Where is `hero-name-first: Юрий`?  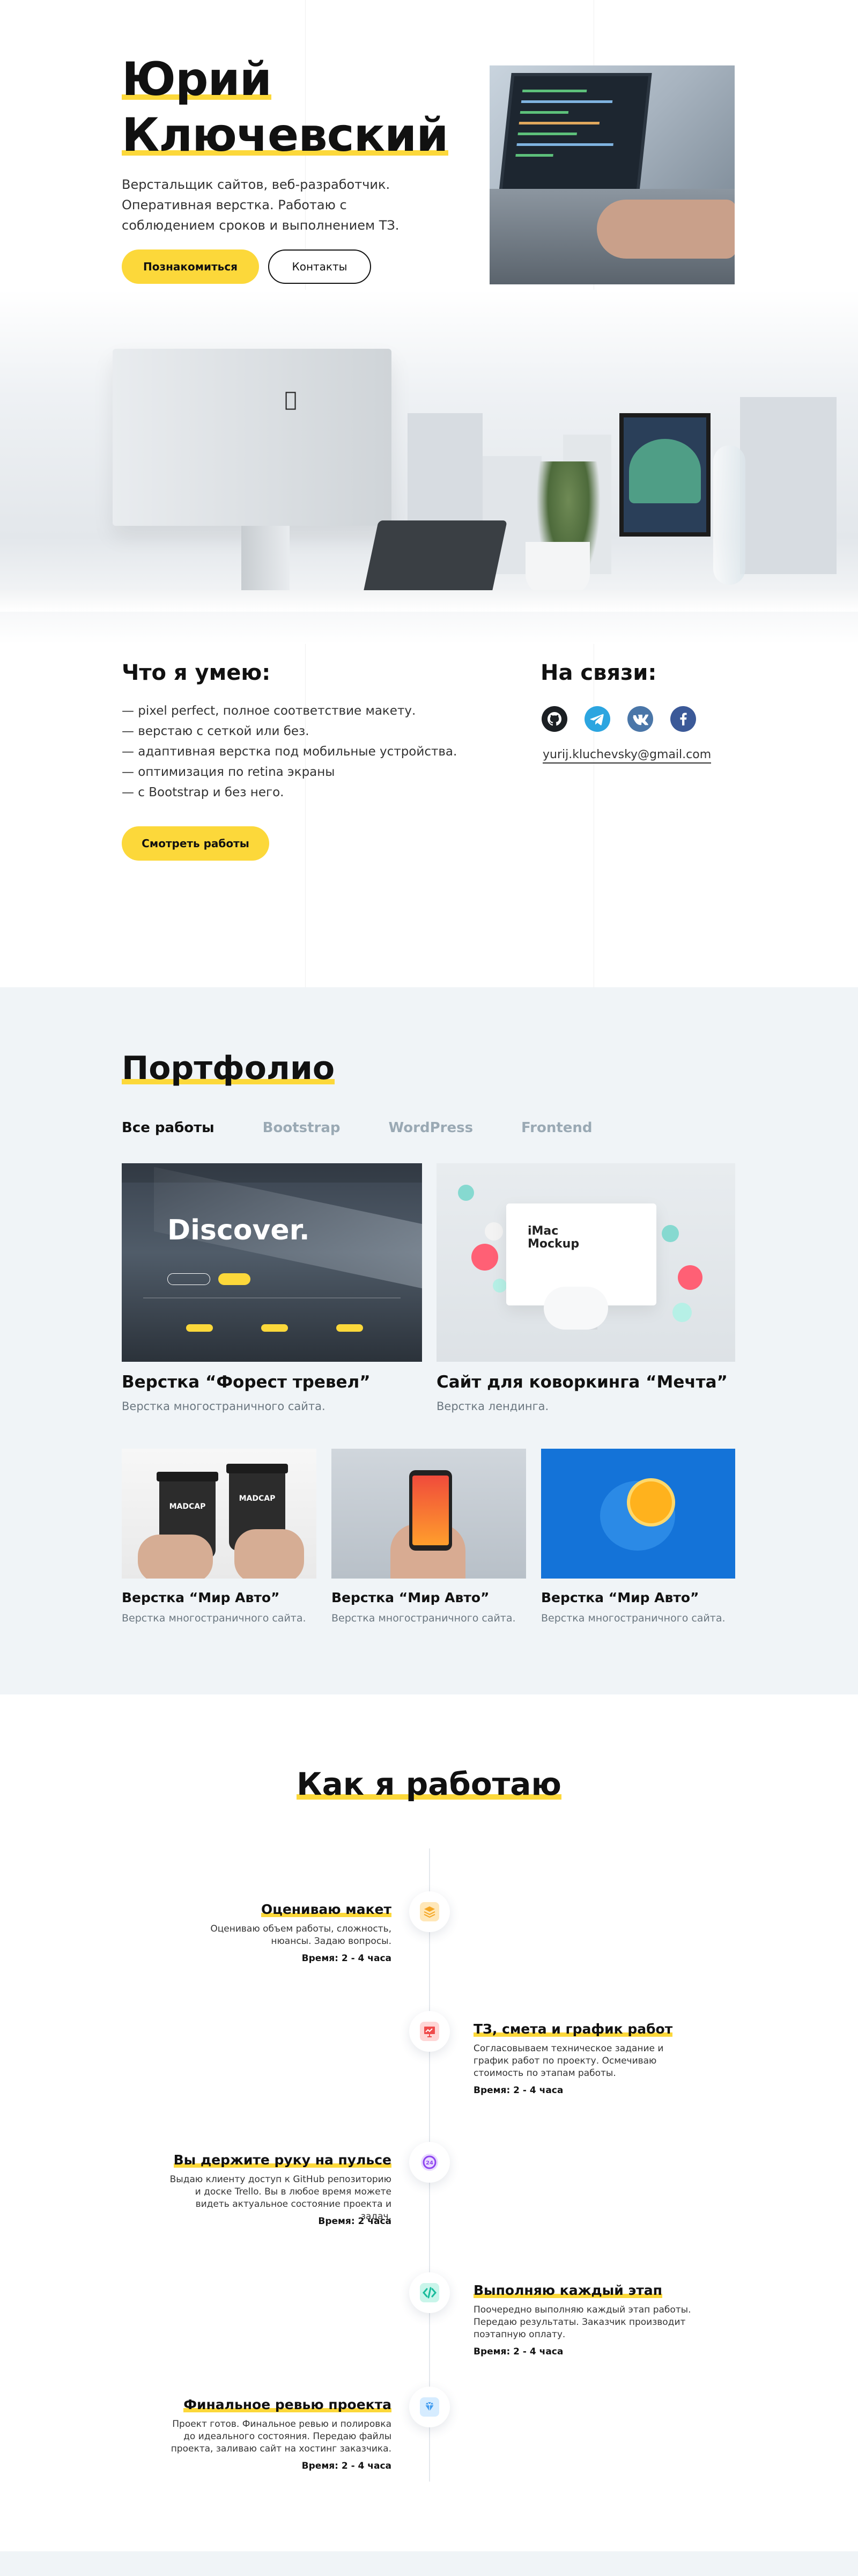
hero-name-first: Юрий is located at coordinates (197, 79).